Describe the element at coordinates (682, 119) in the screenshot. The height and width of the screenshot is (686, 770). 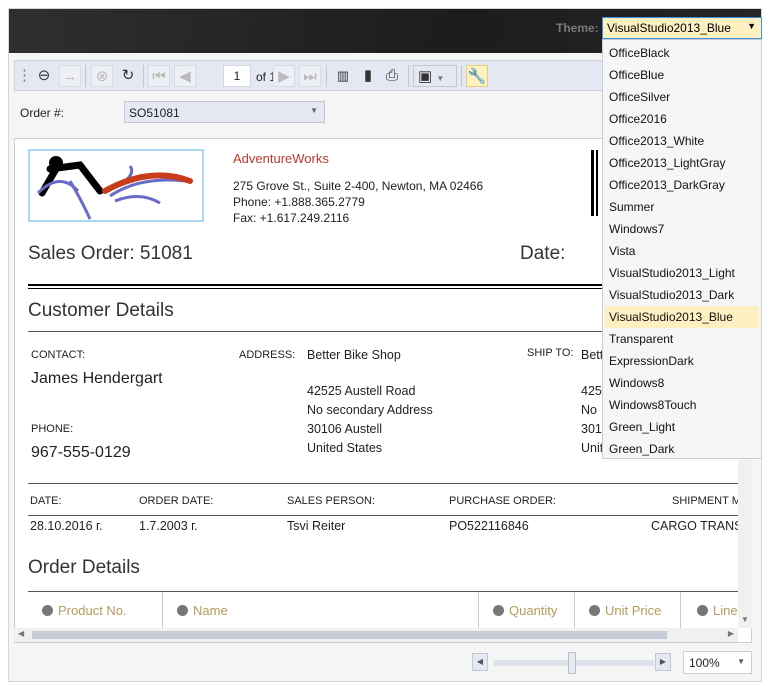
I see `theme-option: Office2016` at that location.